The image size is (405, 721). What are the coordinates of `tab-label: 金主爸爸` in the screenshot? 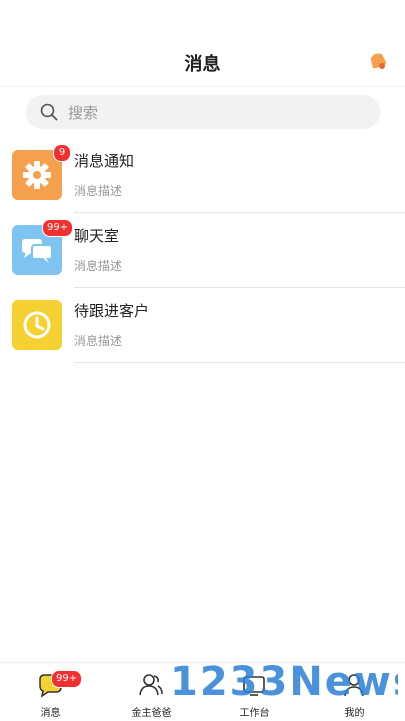 It's located at (151, 713).